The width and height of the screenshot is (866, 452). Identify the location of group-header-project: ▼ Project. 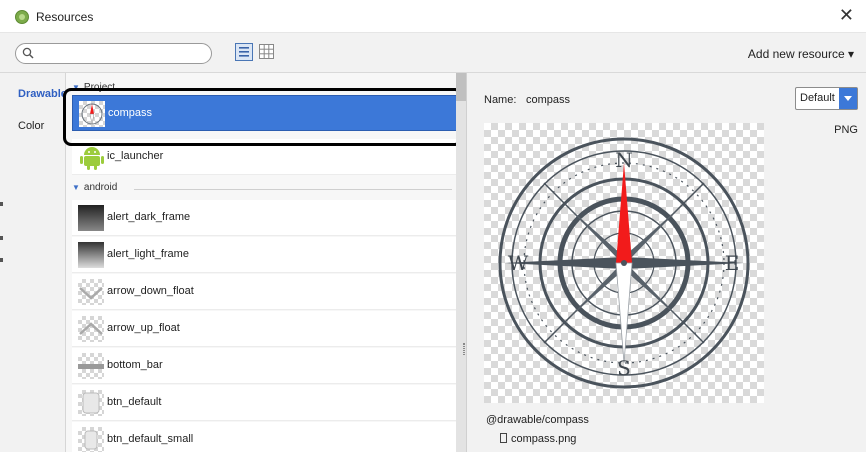
(262, 89).